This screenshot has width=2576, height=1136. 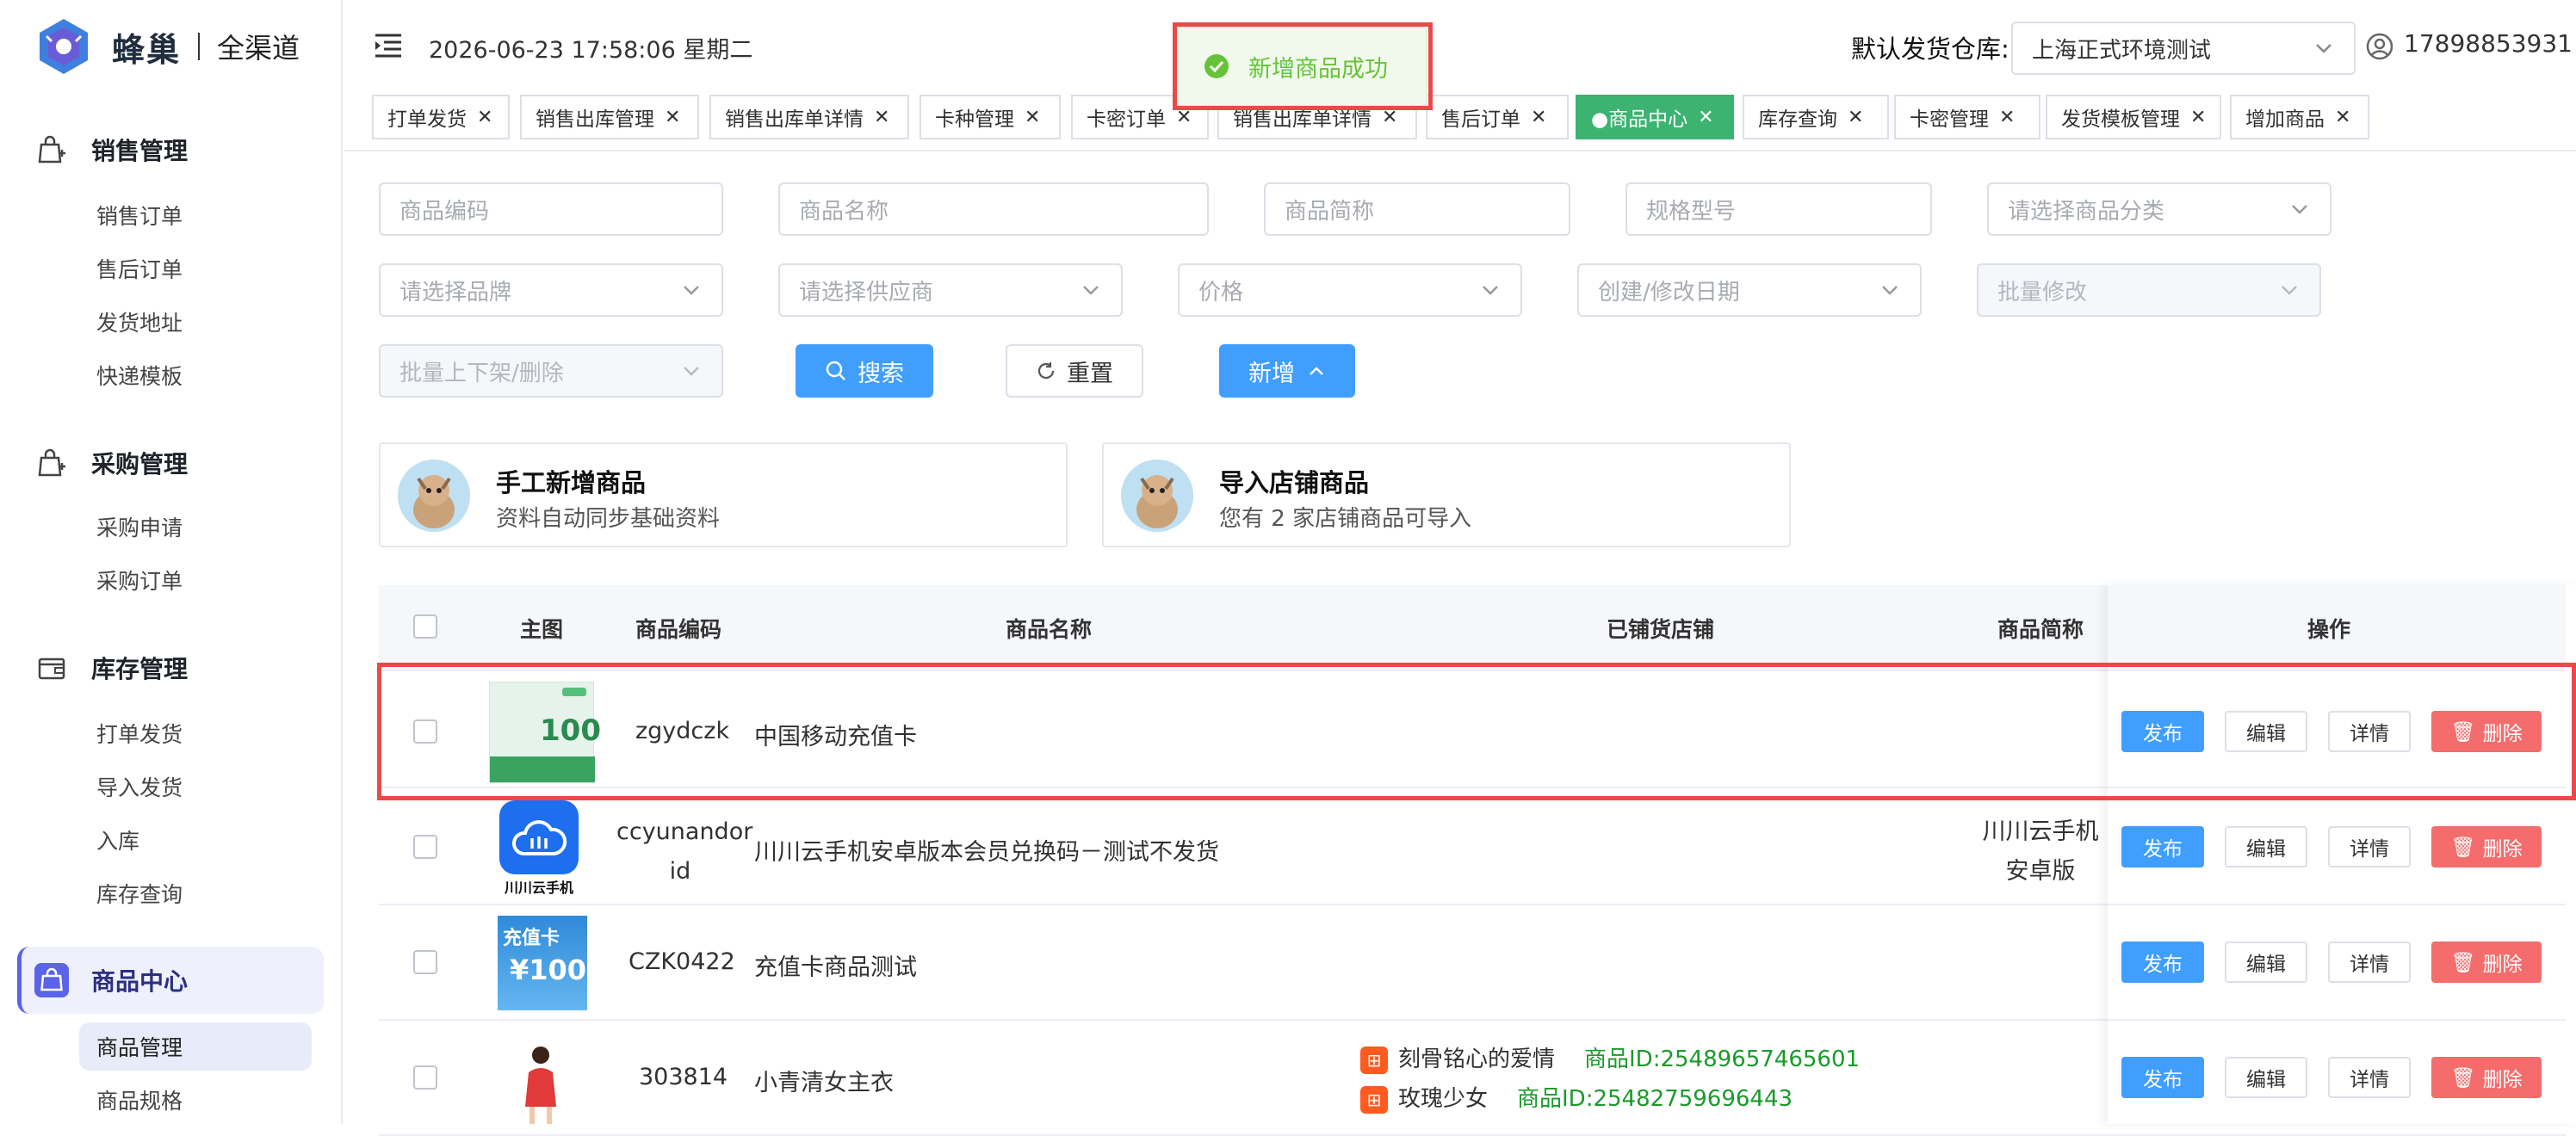 What do you see at coordinates (2488, 43) in the screenshot?
I see `user-phone: 17898853931` at bounding box center [2488, 43].